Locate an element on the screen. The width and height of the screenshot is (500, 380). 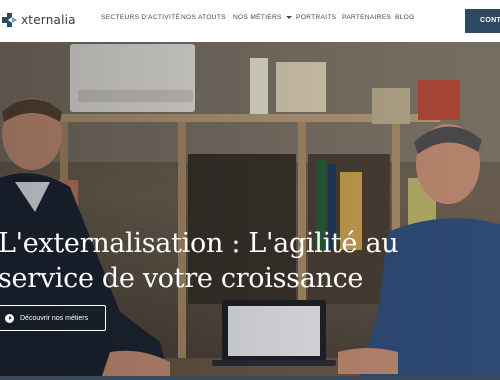
logo: xternalia is located at coordinates (38, 20).